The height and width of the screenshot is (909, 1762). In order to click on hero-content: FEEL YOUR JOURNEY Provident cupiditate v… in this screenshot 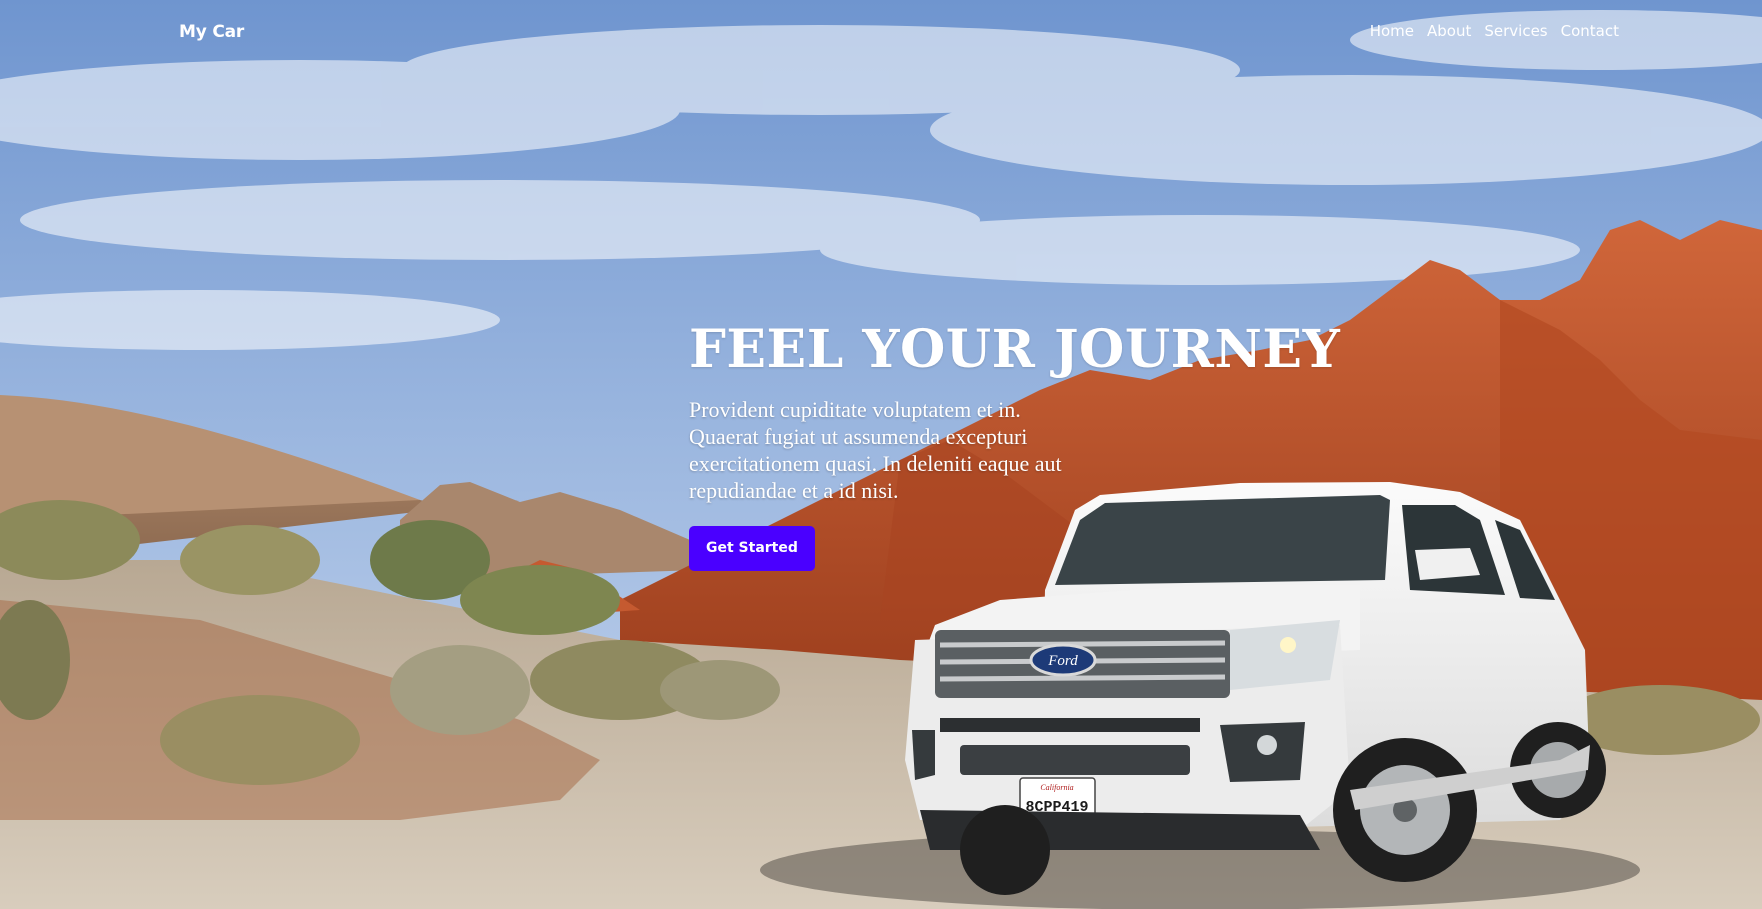, I will do `click(1034, 444)`.